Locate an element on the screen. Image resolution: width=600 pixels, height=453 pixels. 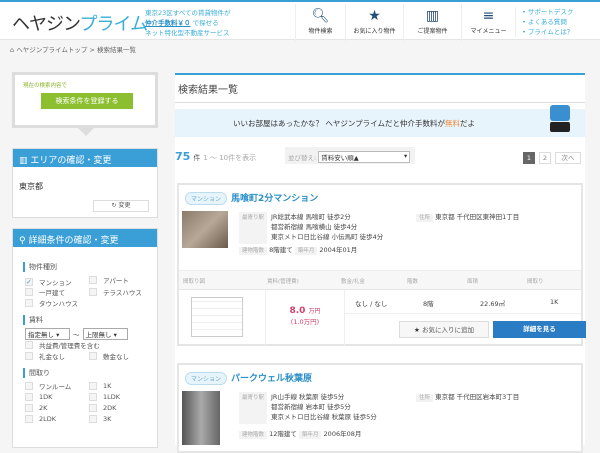
breadcrumb-home: ヘヤジンプライムトップ is located at coordinates (51, 50).